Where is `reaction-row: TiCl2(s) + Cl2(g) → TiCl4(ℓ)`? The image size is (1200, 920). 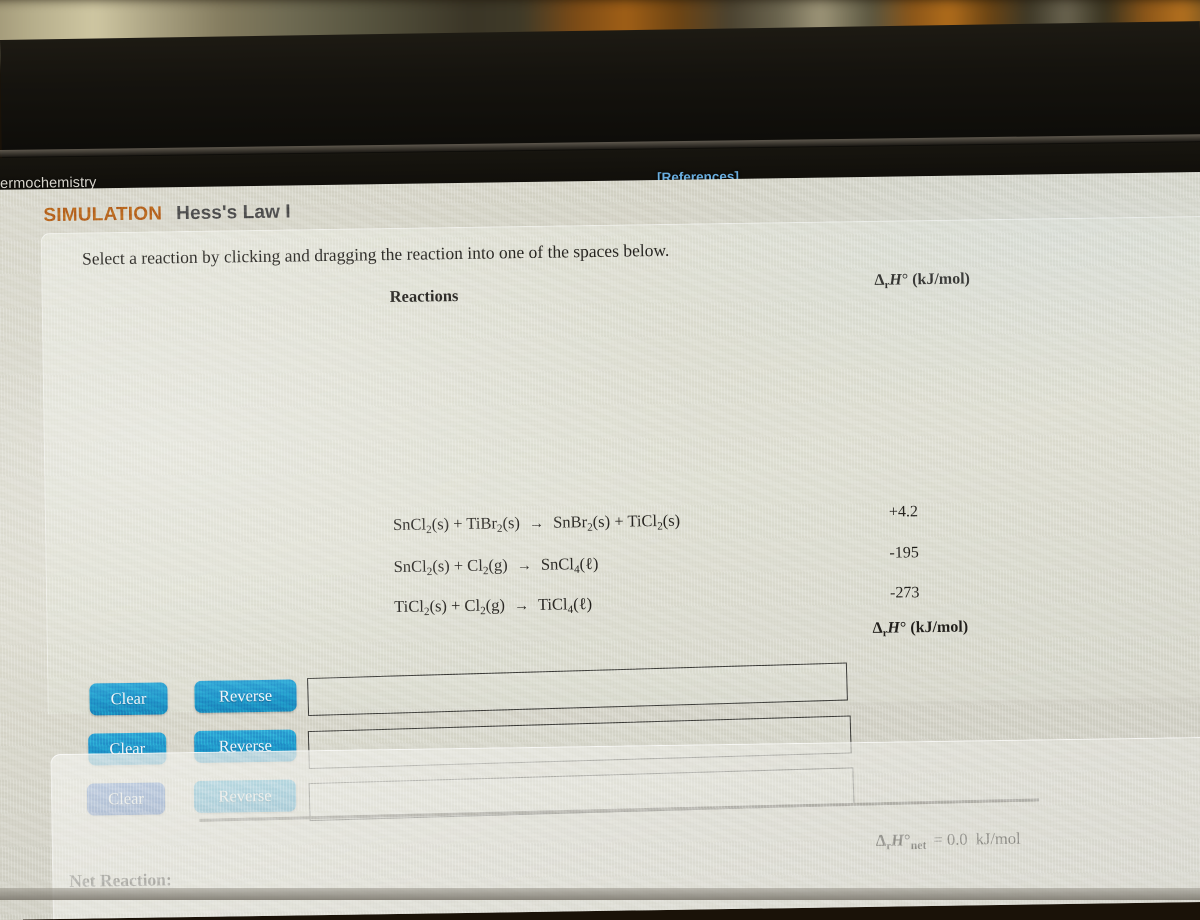
reaction-row: TiCl2(s) + Cl2(g) → TiCl4(ℓ) is located at coordinates (493, 606).